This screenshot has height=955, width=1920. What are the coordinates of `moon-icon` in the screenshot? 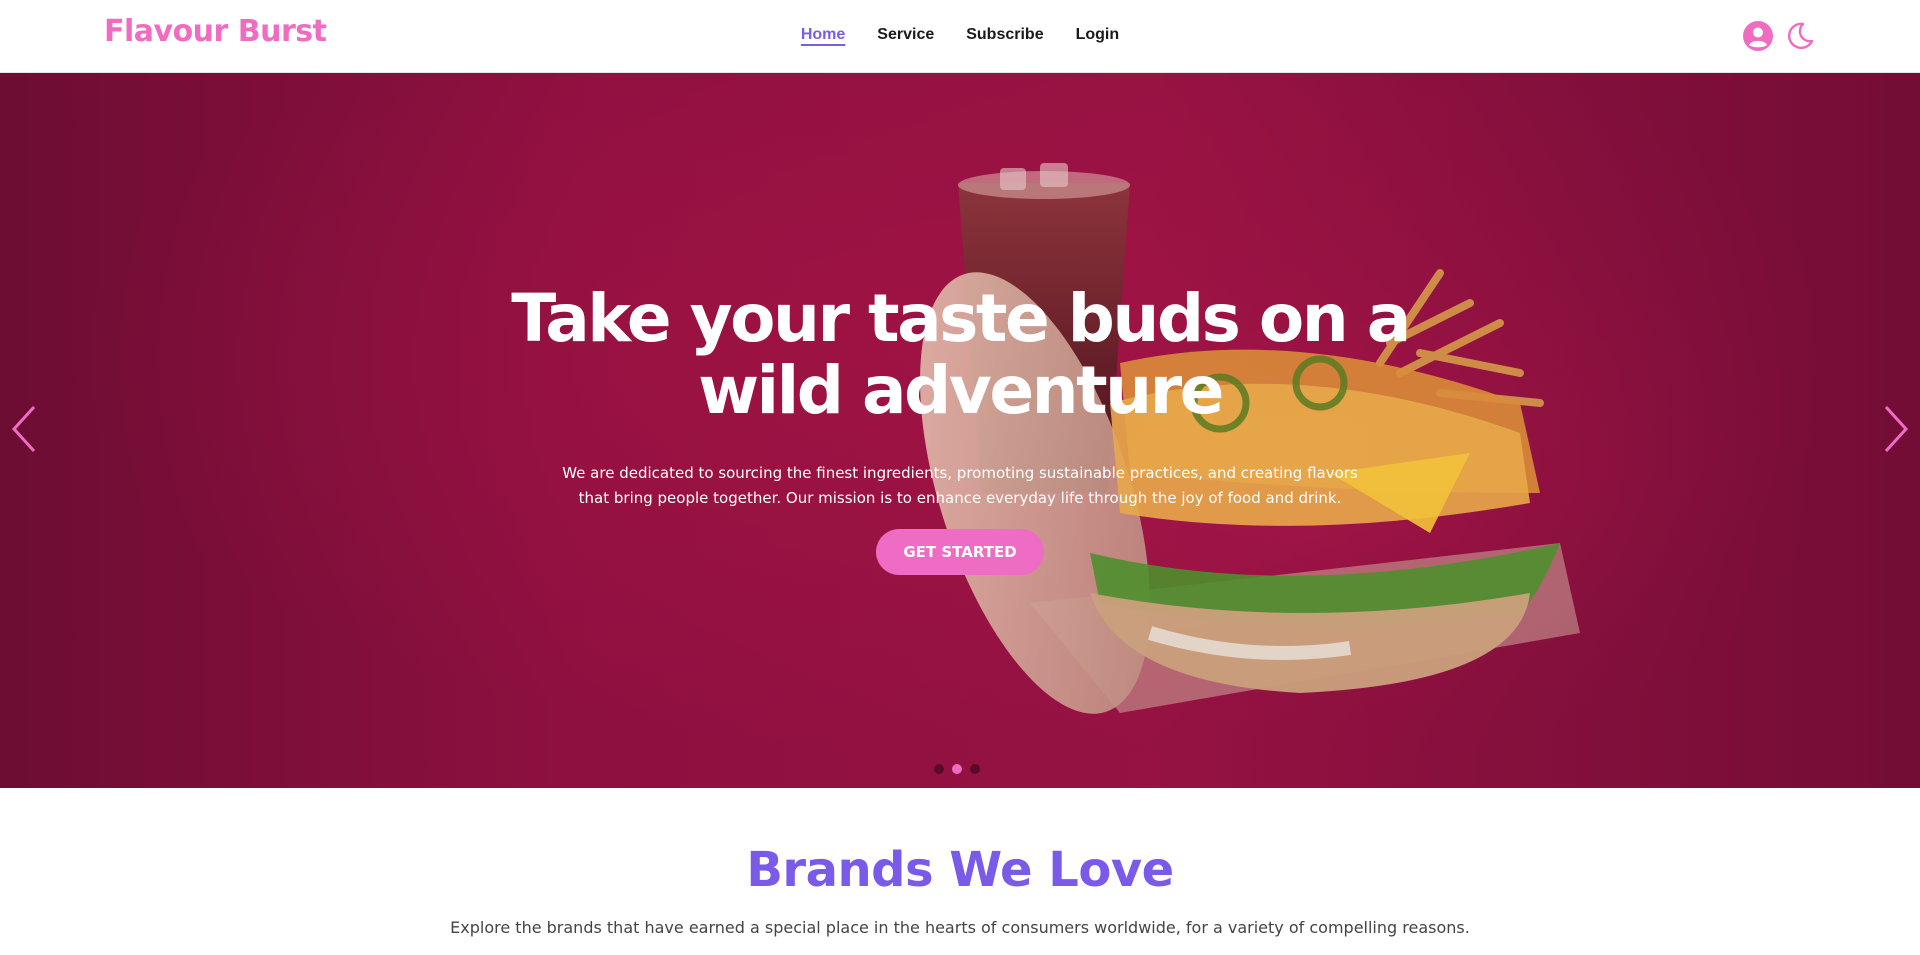 It's located at (1800, 36).